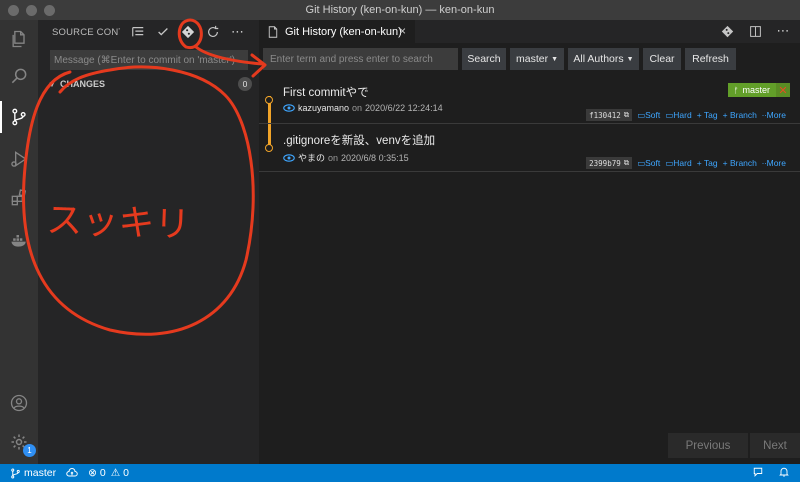  Describe the element at coordinates (162, 32) in the screenshot. I see `commit-checkmark-icon` at that location.